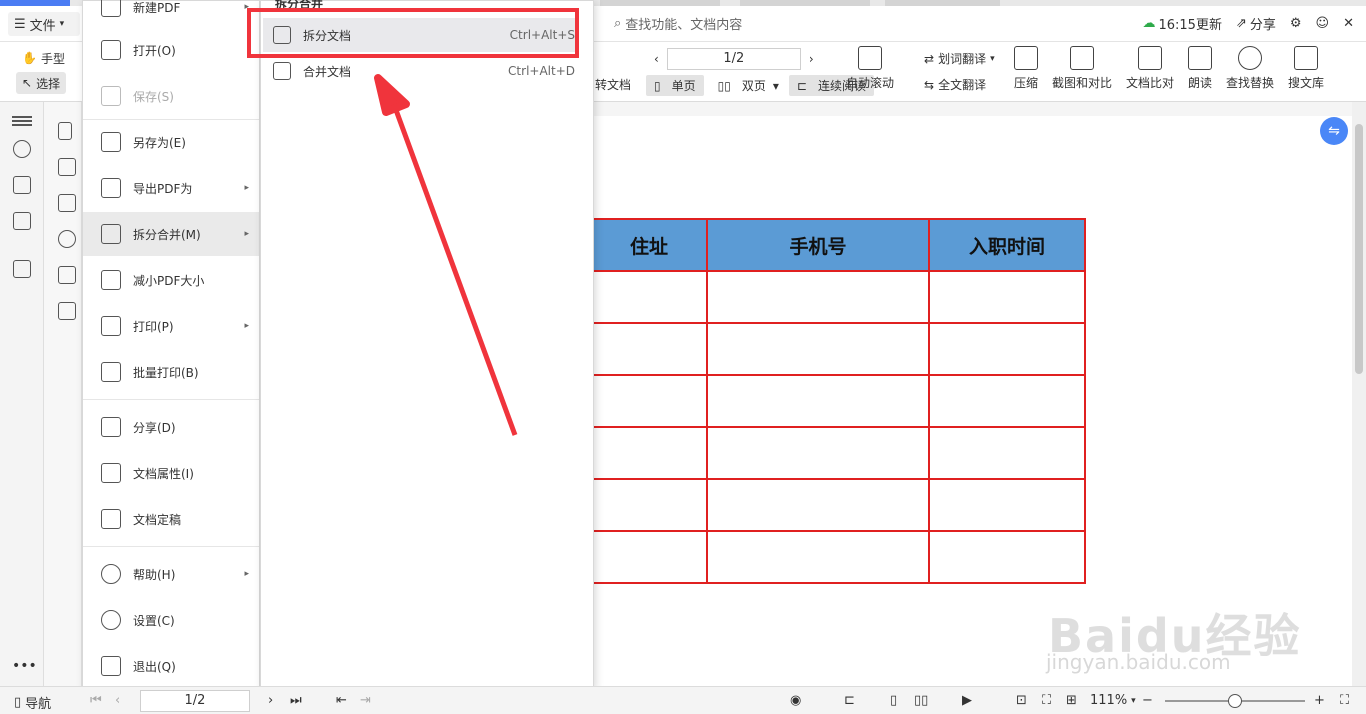 This screenshot has width=1366, height=714. Describe the element at coordinates (967, 700) in the screenshot. I see `play-icon: ▶` at that location.